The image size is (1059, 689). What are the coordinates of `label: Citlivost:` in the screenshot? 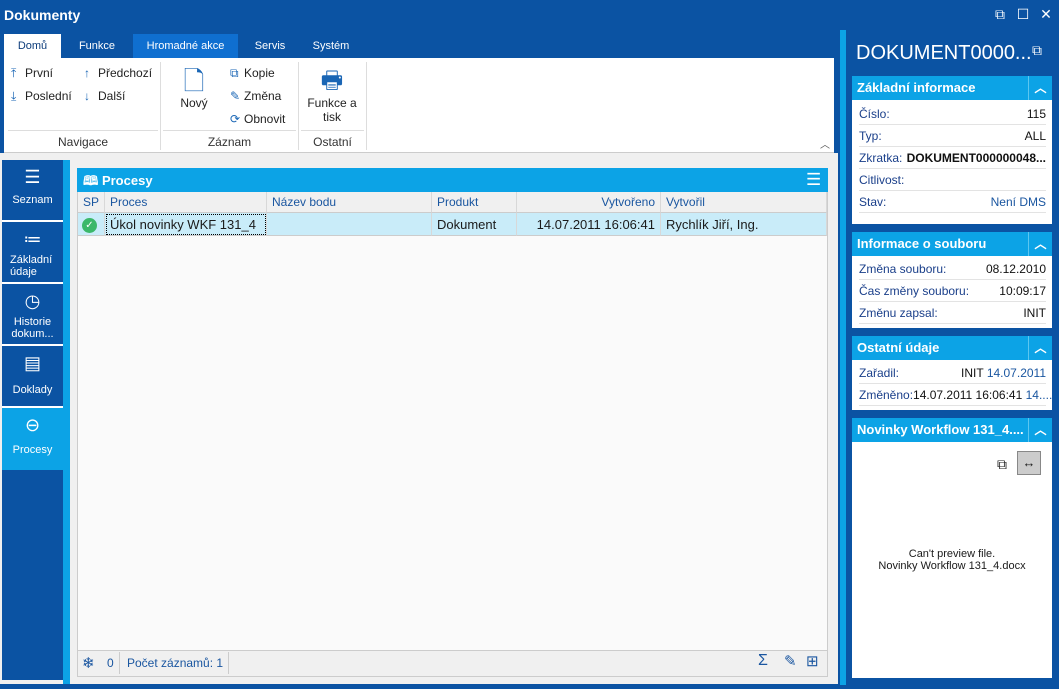 It's located at (882, 179).